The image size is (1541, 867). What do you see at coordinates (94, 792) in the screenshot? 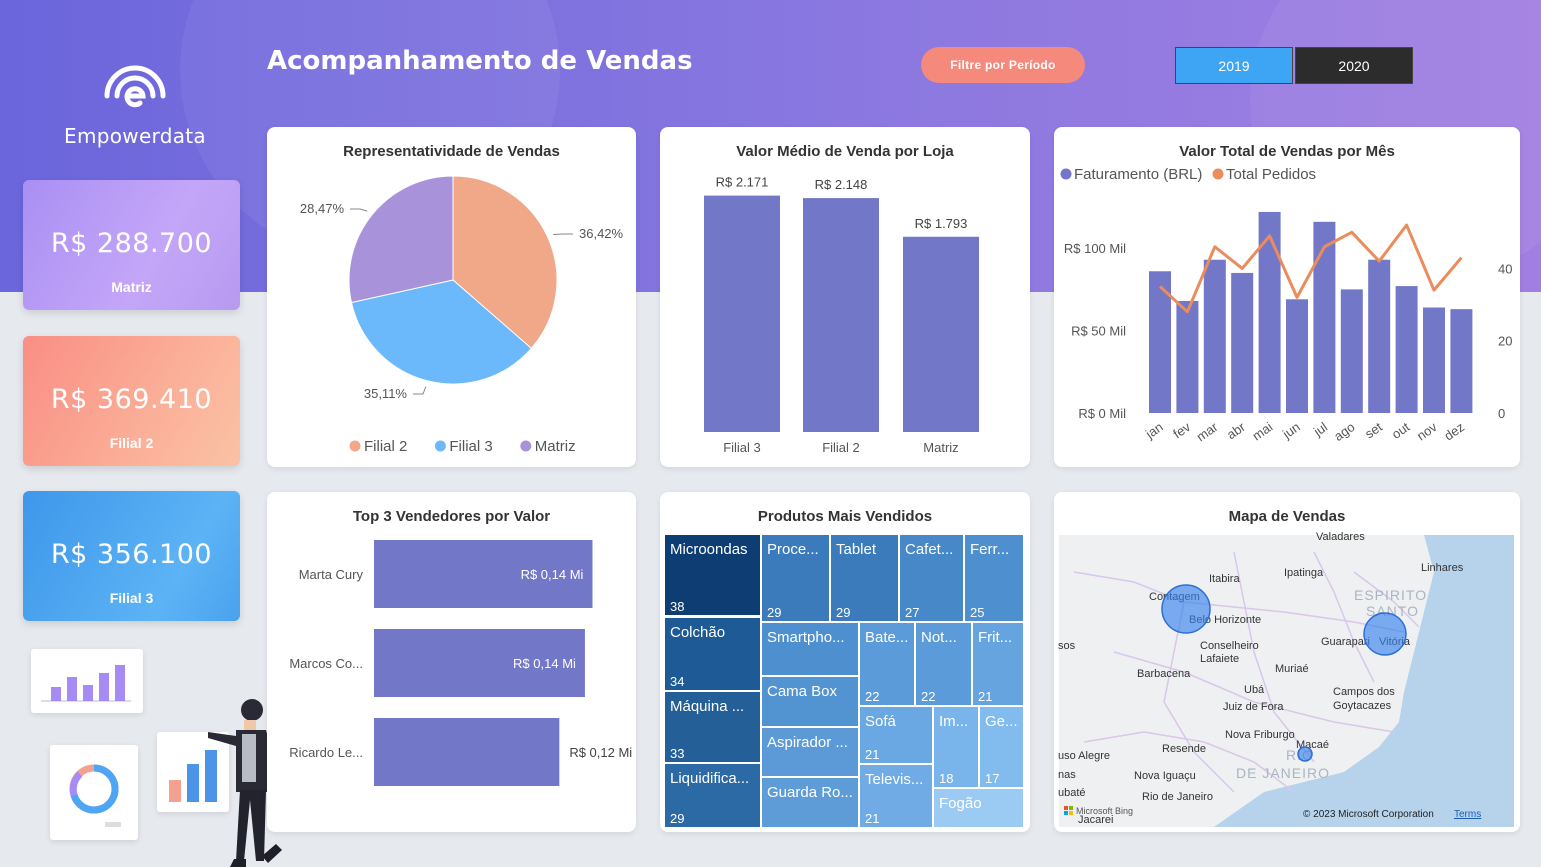
I see `donut-illustration` at bounding box center [94, 792].